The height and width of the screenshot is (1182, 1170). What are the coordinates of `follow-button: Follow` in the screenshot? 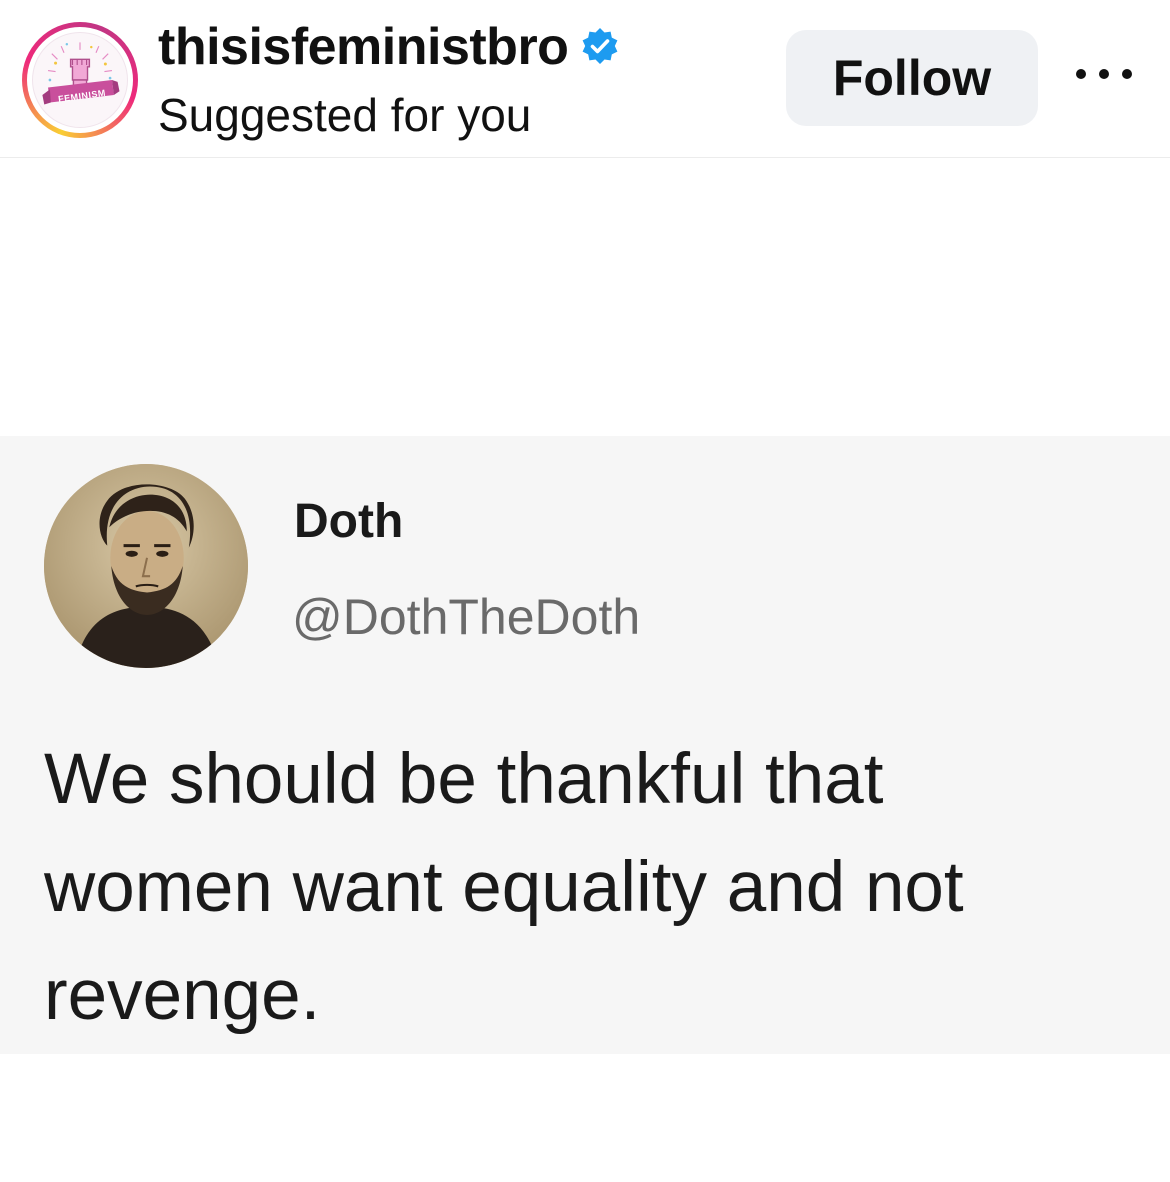 It's located at (912, 78).